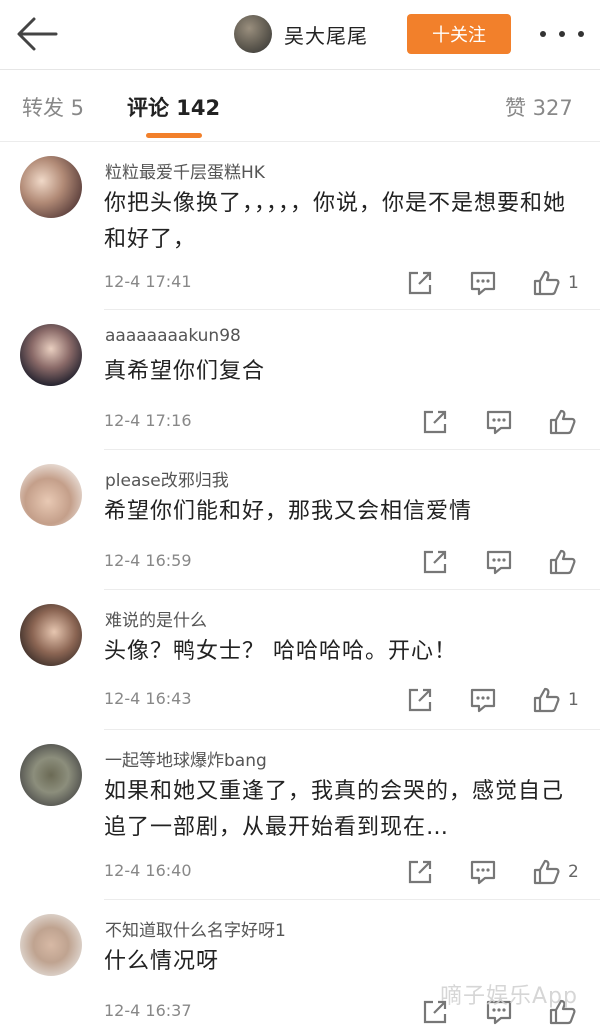 The height and width of the screenshot is (1033, 600). What do you see at coordinates (162, 961) in the screenshot?
I see `comment-text: 什么情况呀` at bounding box center [162, 961].